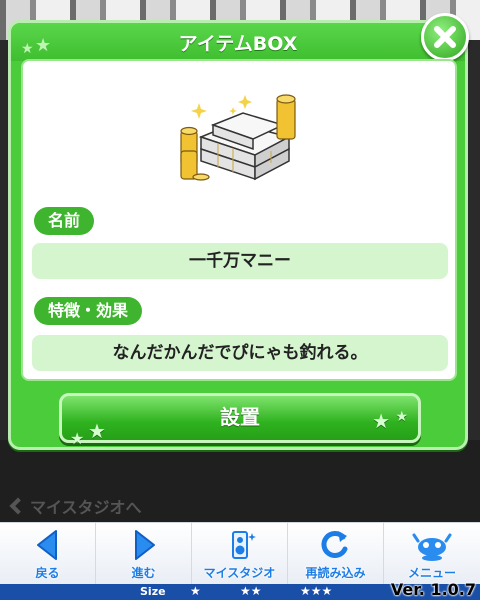 This screenshot has width=480, height=600. Describe the element at coordinates (433, 589) in the screenshot. I see `version-label: Ver. 1.0.7` at that location.